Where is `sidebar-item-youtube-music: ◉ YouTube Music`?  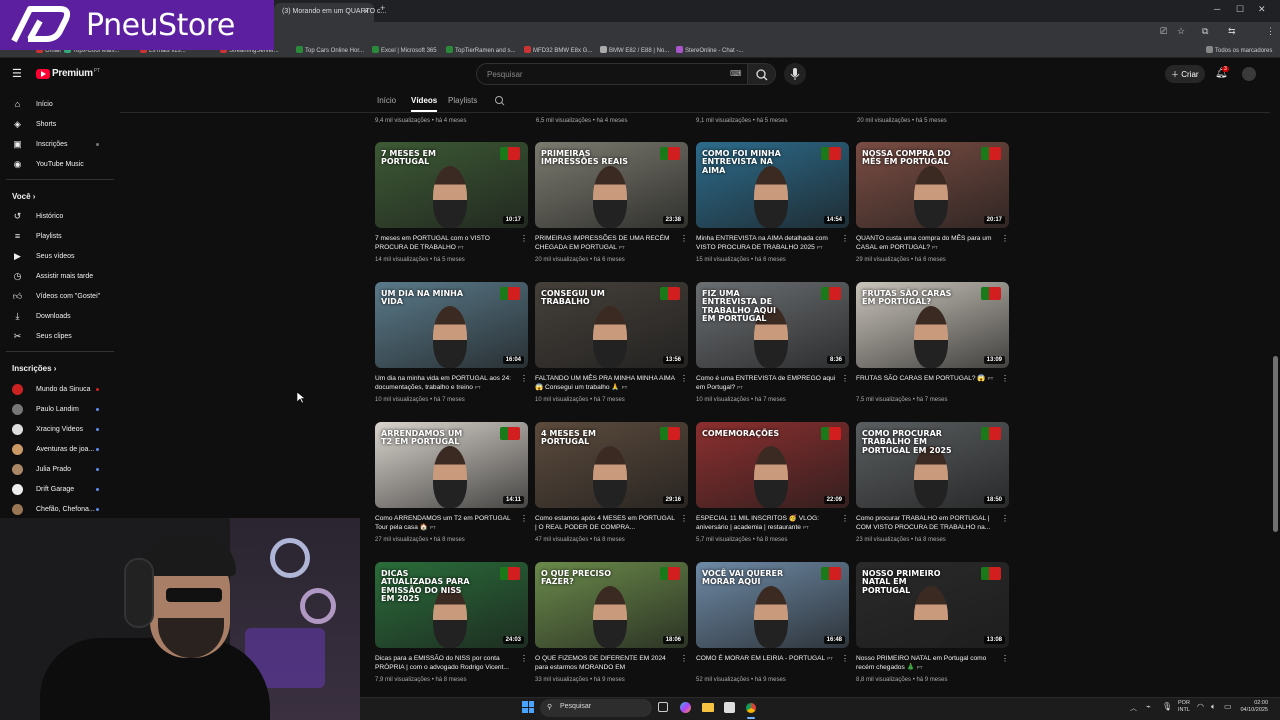 sidebar-item-youtube-music: ◉ YouTube Music is located at coordinates (48, 164).